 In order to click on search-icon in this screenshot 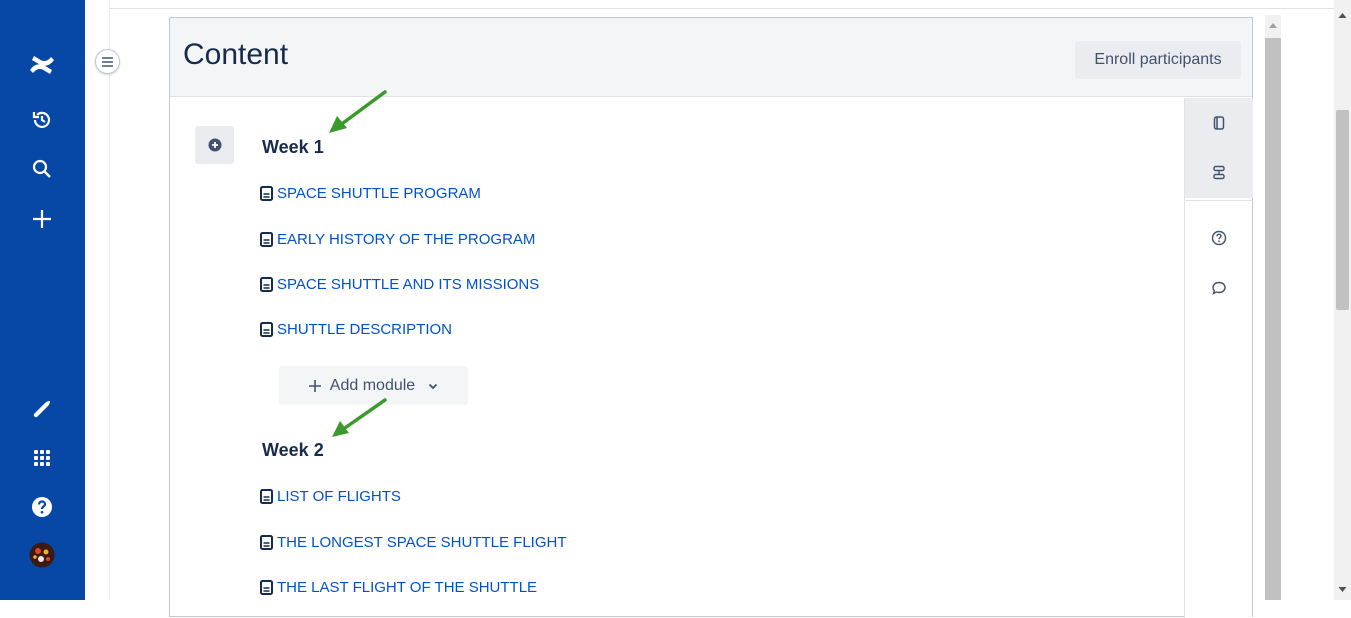, I will do `click(42, 169)`.